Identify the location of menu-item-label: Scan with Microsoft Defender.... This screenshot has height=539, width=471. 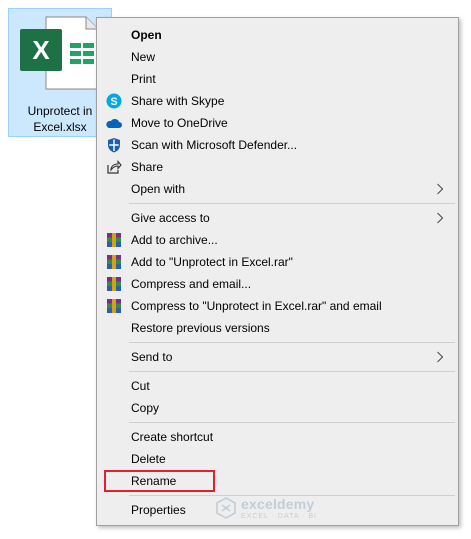
(214, 145).